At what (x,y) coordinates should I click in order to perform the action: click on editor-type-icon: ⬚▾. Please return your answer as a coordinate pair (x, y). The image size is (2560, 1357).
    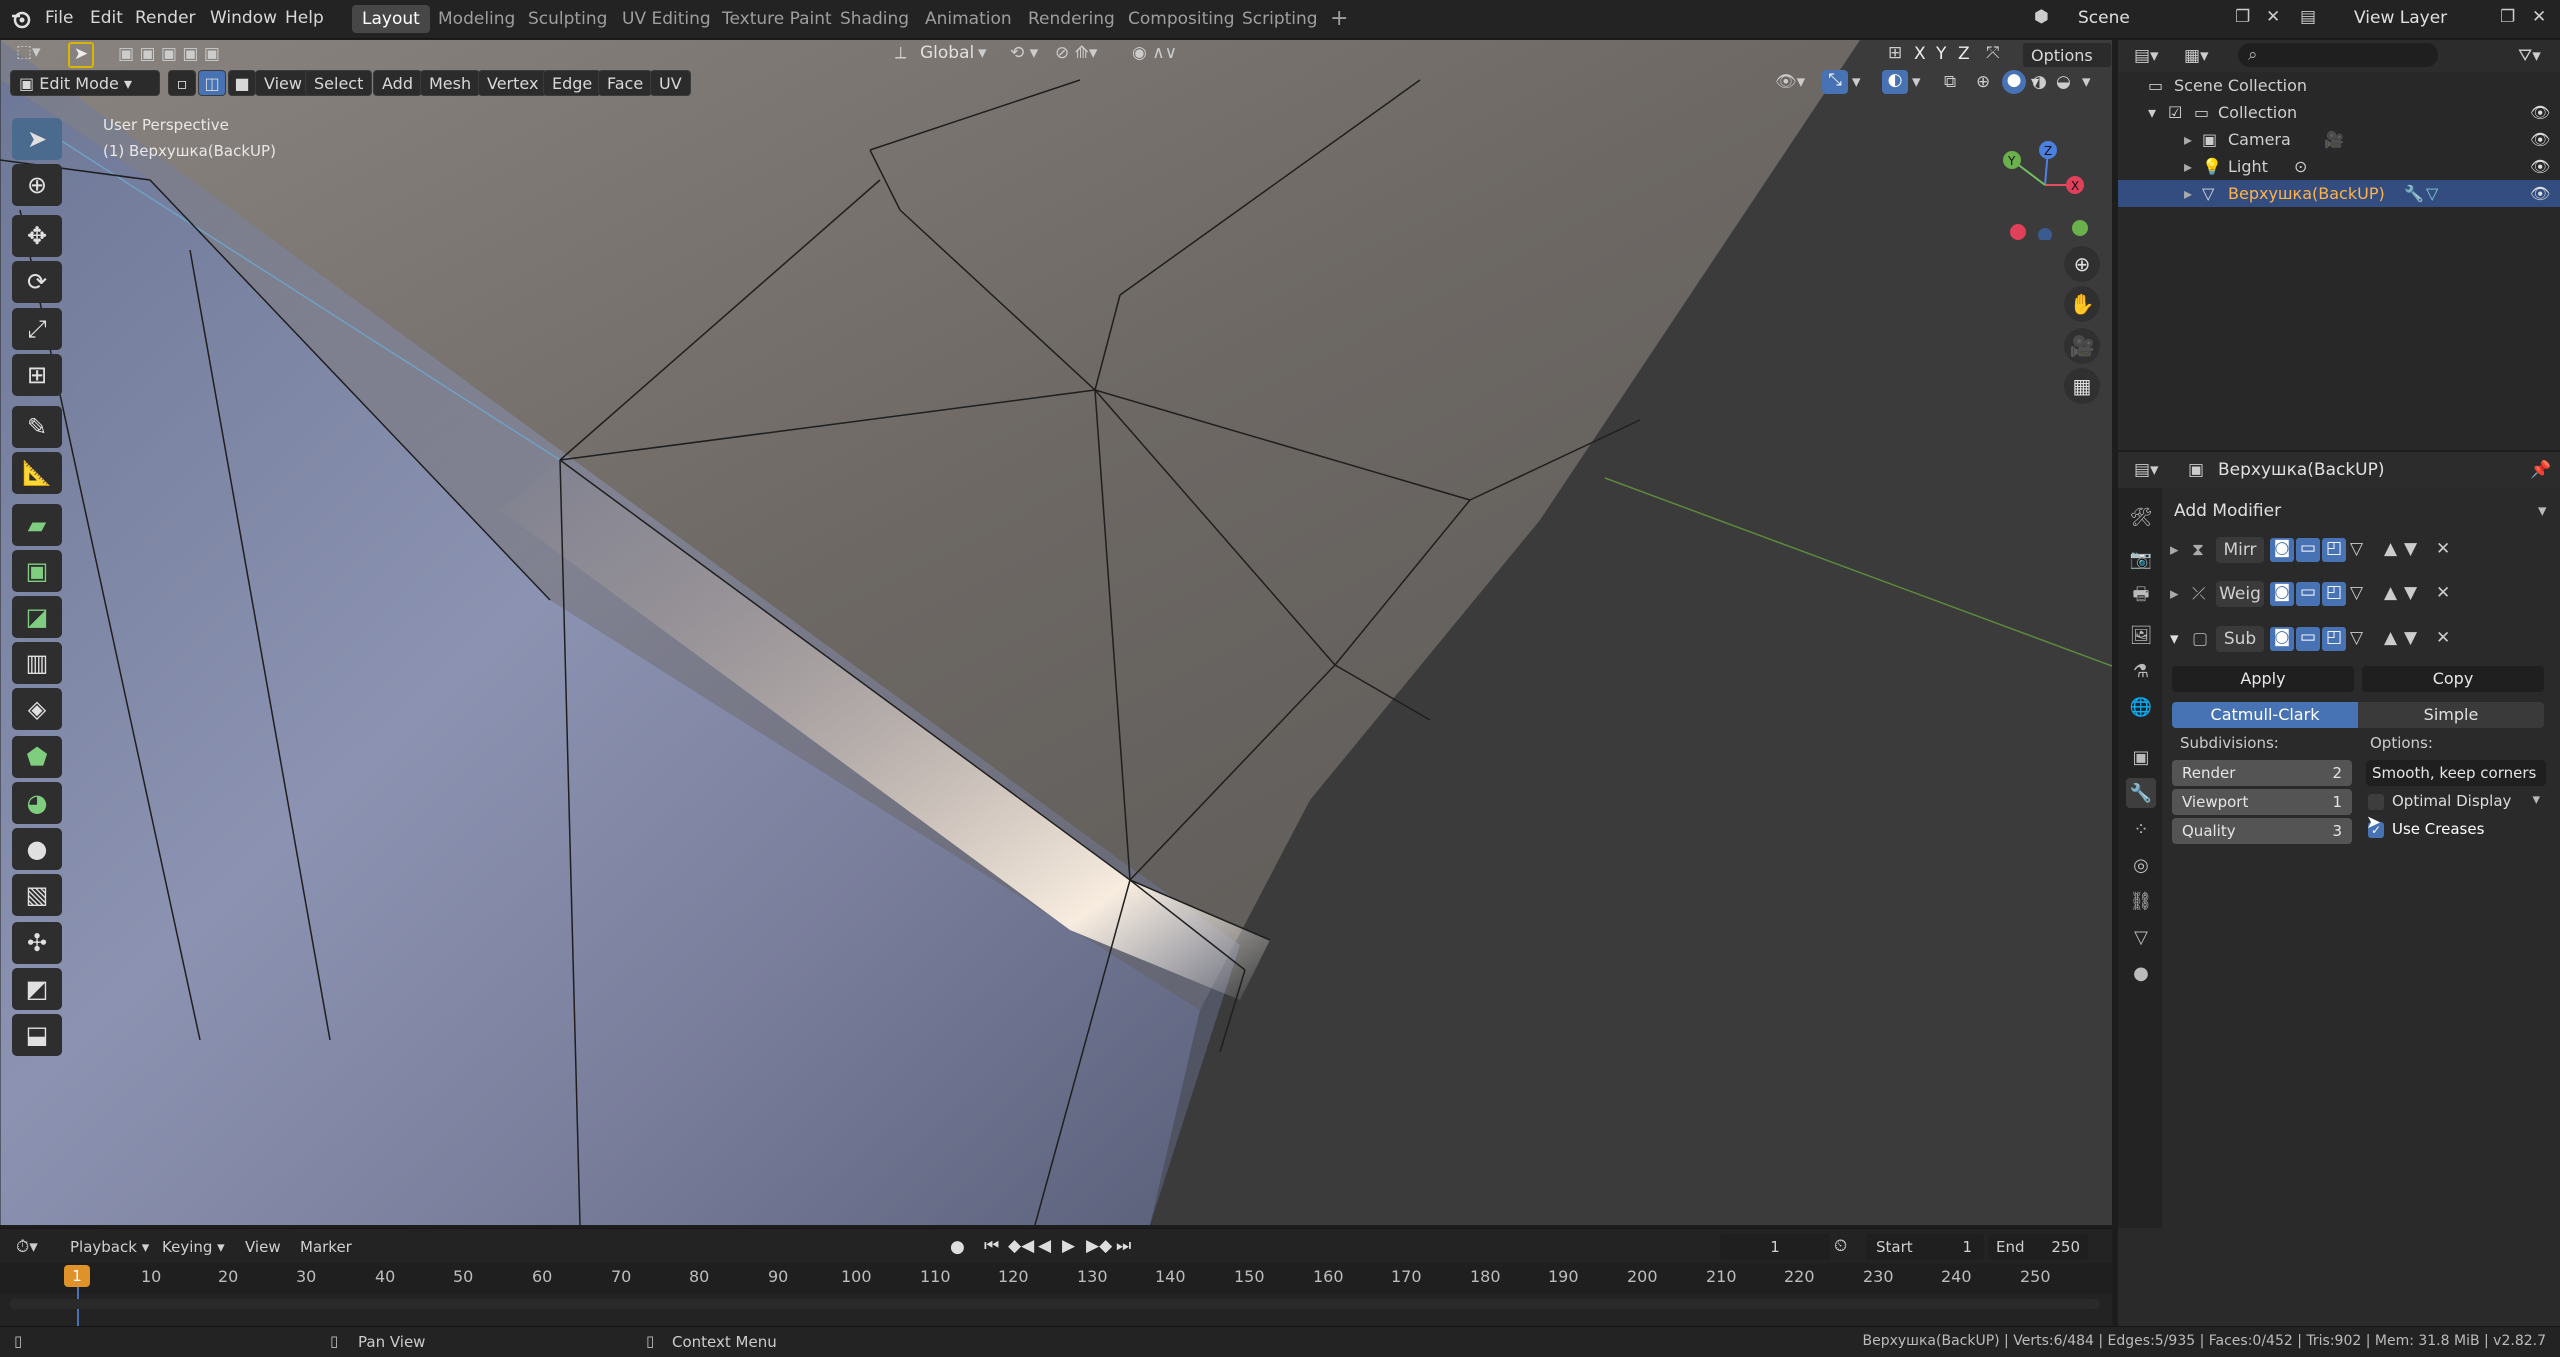
    Looking at the image, I should click on (28, 52).